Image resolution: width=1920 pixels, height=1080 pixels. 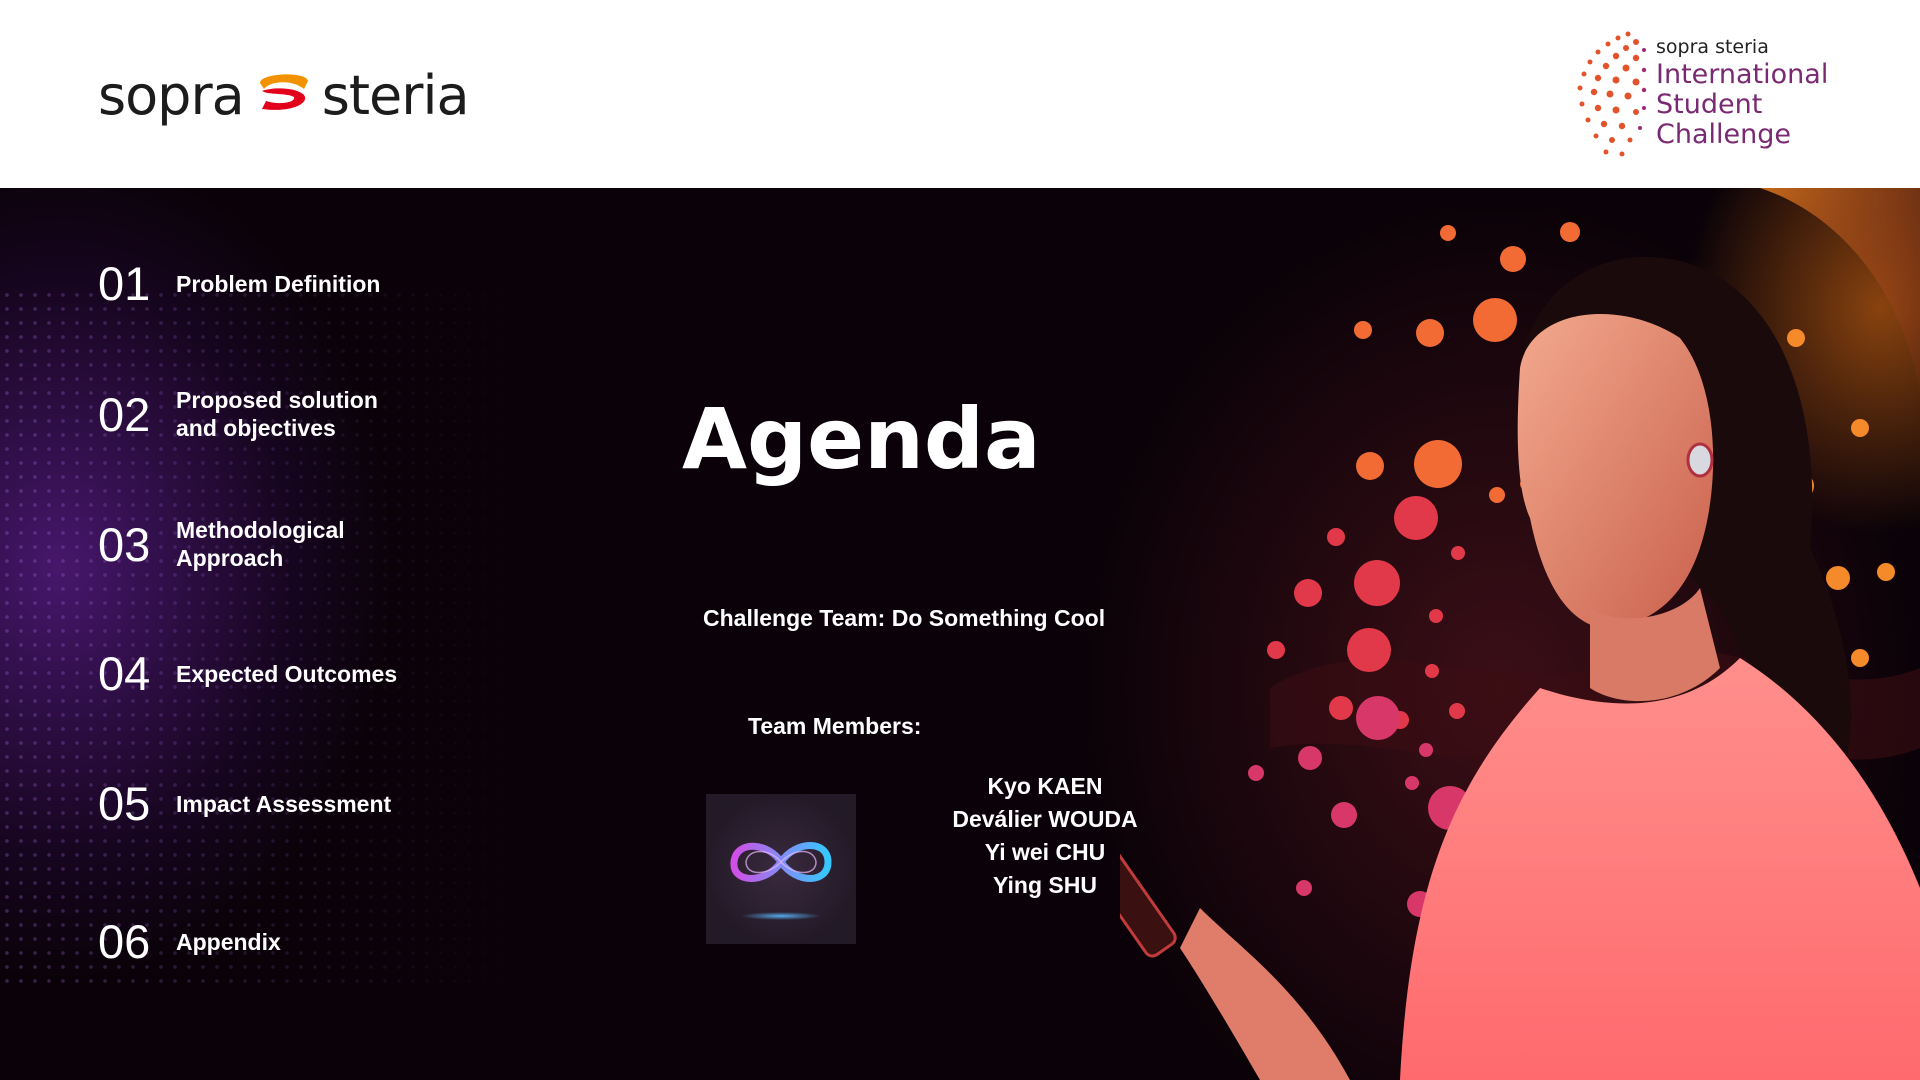 I want to click on agenda-item: 02 Proposed solution and objectives, so click(x=252, y=414).